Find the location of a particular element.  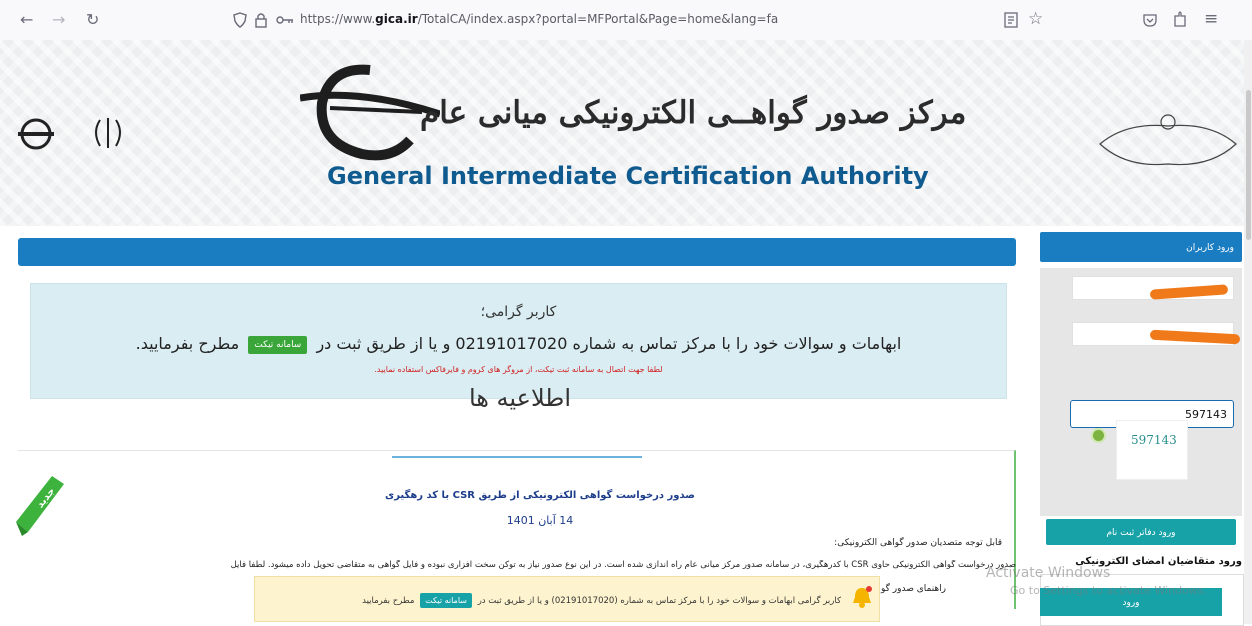

site-title-fa: مرکز صدور گواهــی الکترونیکی میانی عام is located at coordinates (693, 113).